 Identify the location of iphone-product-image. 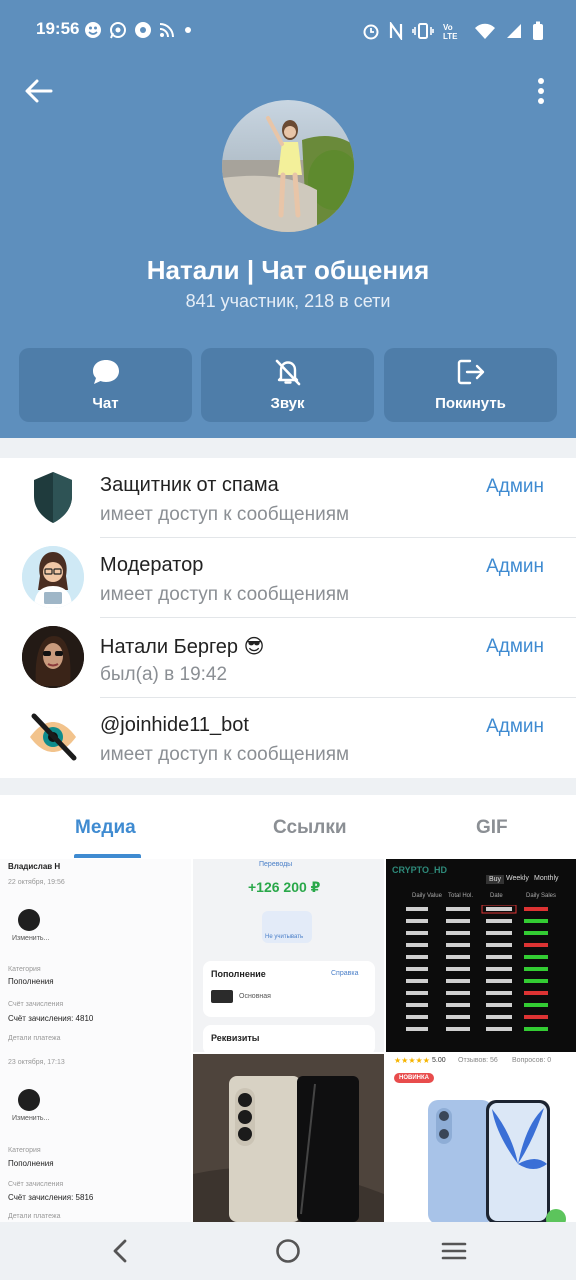
(497, 1161).